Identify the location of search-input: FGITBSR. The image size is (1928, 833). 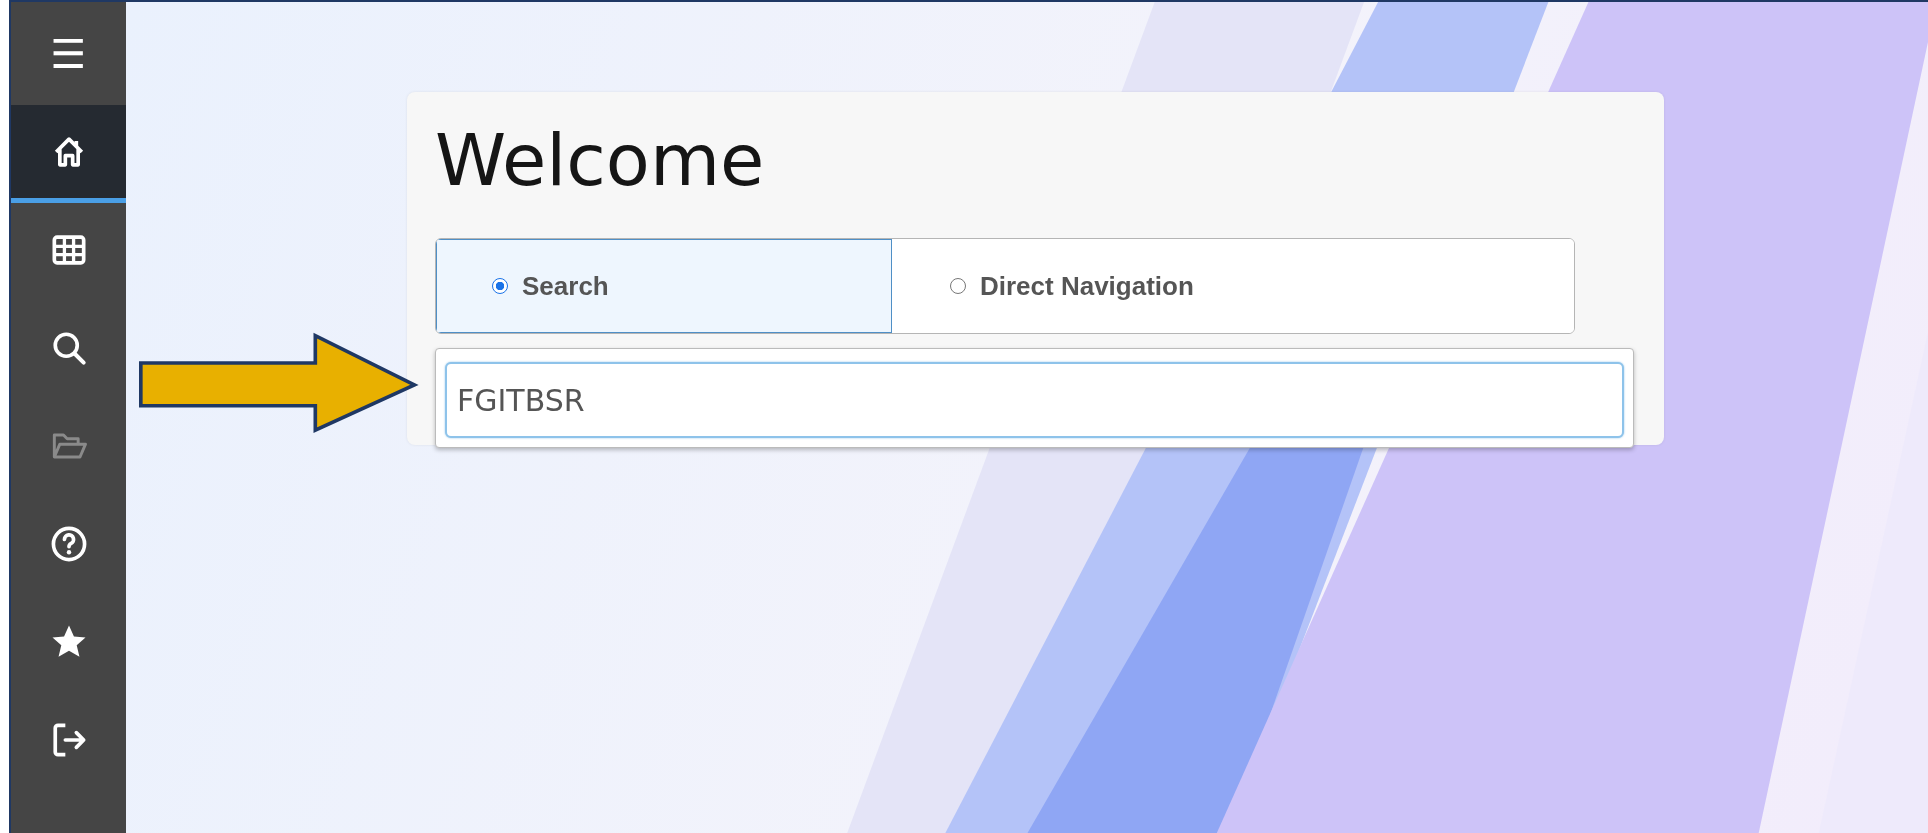
(1034, 400).